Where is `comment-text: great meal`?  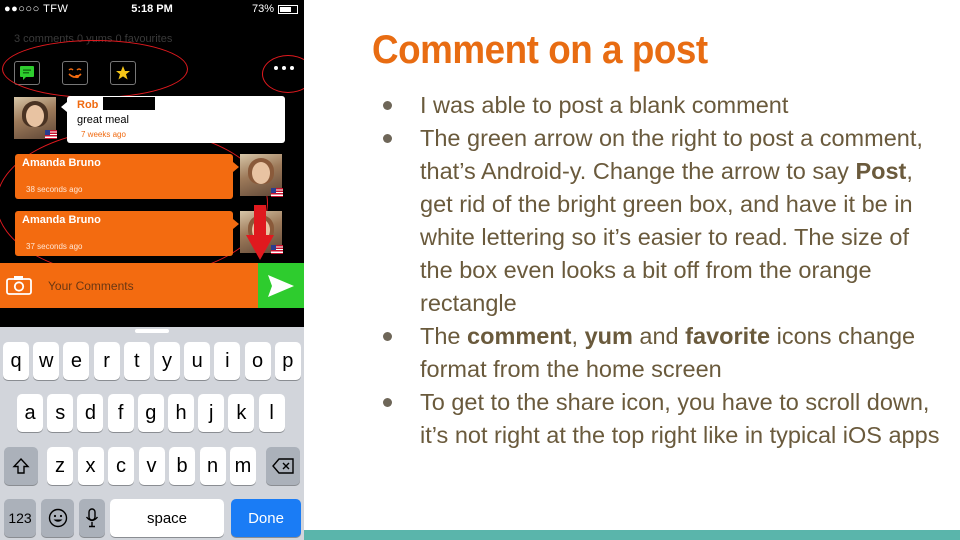 comment-text: great meal is located at coordinates (103, 120).